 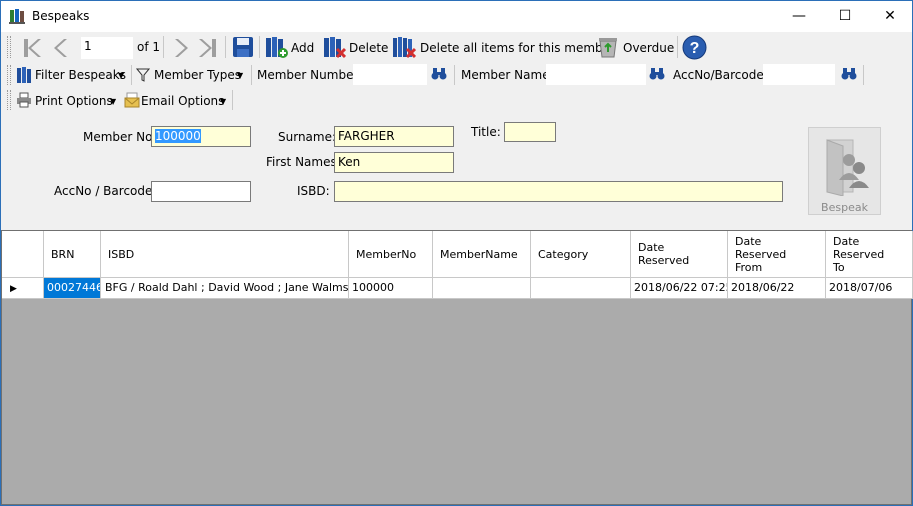 What do you see at coordinates (869, 254) in the screenshot?
I see `column-header-date-reserved-to: Date Reserved To` at bounding box center [869, 254].